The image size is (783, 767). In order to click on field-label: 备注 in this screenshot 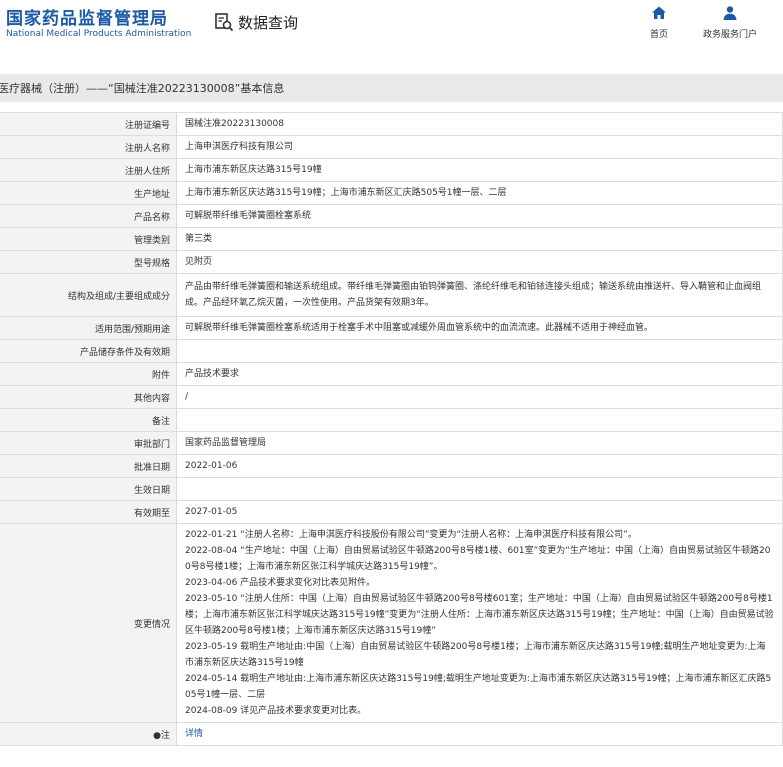, I will do `click(88, 420)`.